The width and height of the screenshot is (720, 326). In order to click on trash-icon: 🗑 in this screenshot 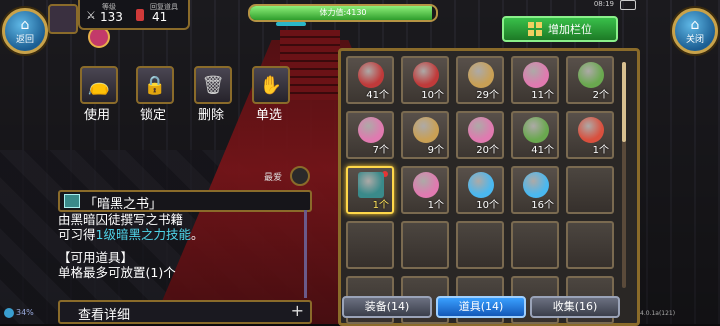, I will do `click(213, 85)`.